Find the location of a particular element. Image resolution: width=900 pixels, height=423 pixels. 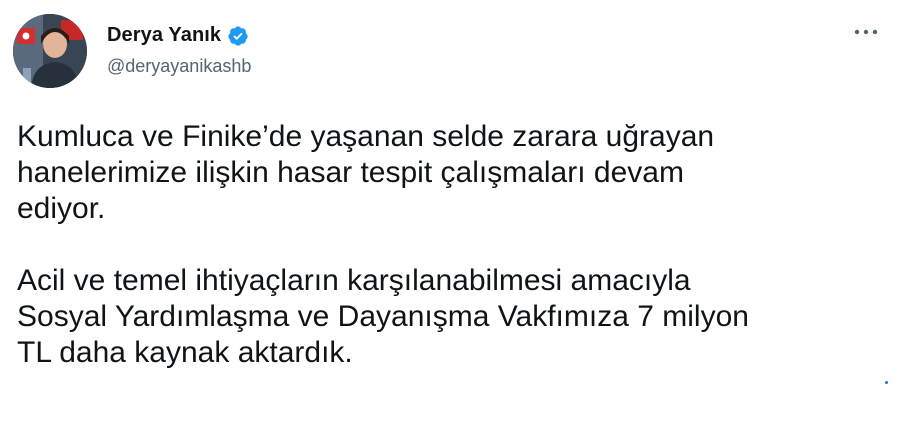

author-avatar is located at coordinates (50, 51).